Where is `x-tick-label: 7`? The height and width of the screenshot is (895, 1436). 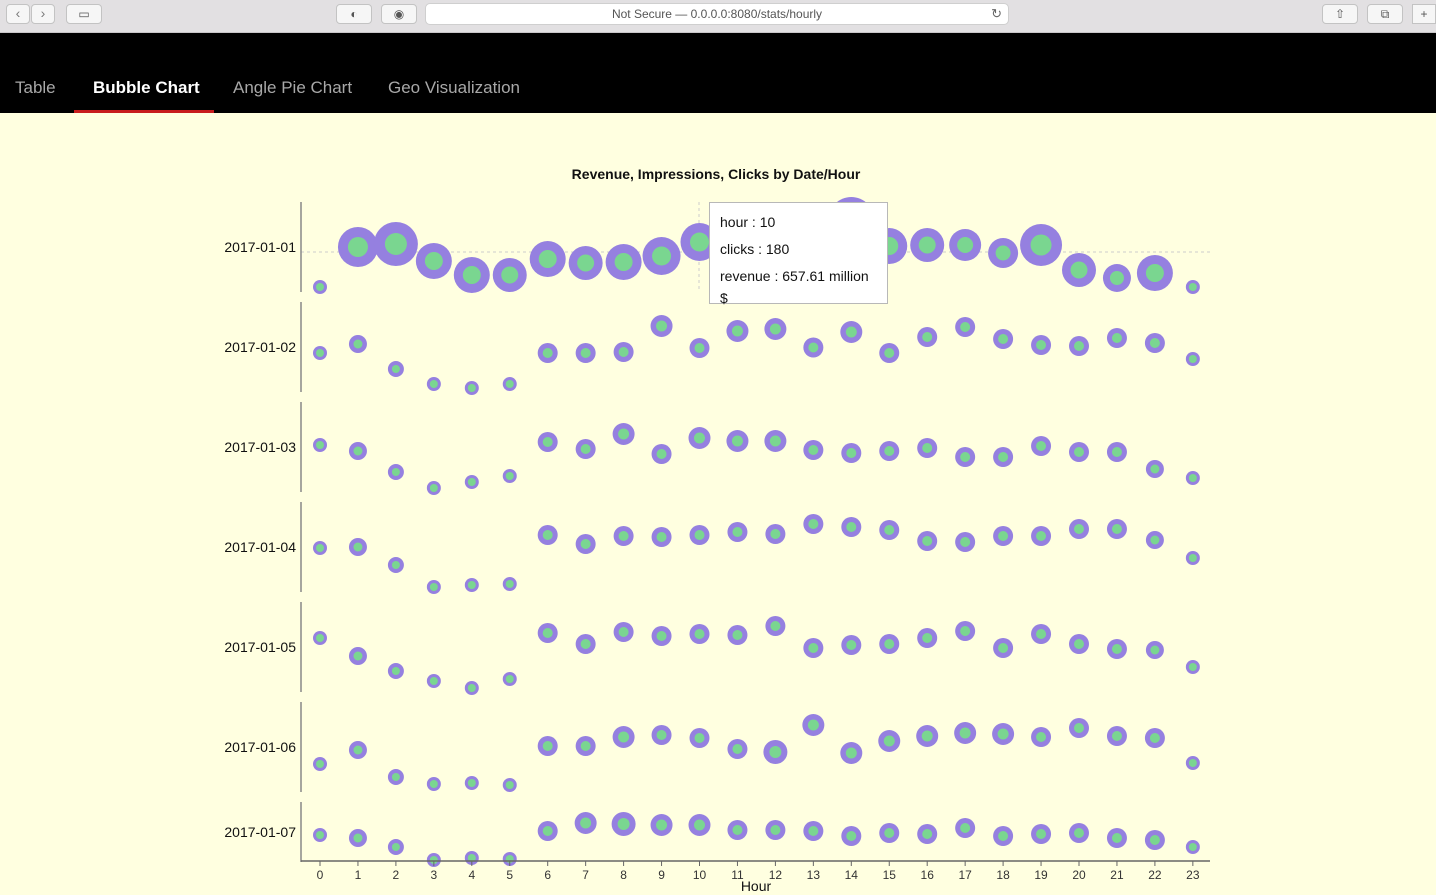
x-tick-label: 7 is located at coordinates (585, 875).